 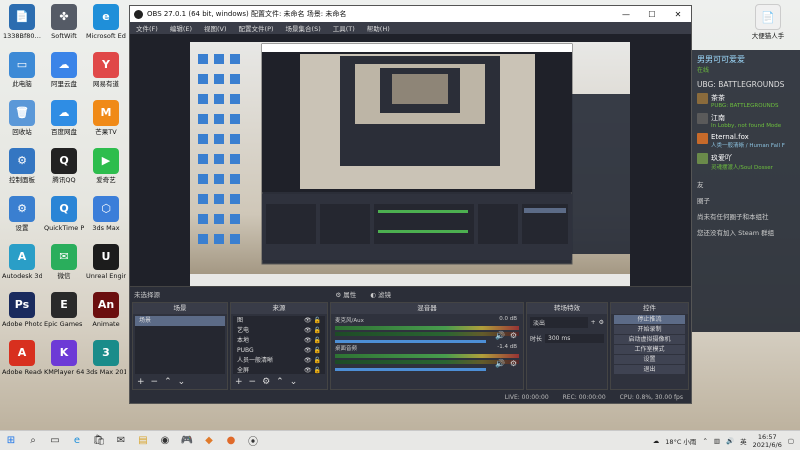 What do you see at coordinates (106, 262) in the screenshot?
I see `desktop-shortcut: U Unreal Engine` at bounding box center [106, 262].